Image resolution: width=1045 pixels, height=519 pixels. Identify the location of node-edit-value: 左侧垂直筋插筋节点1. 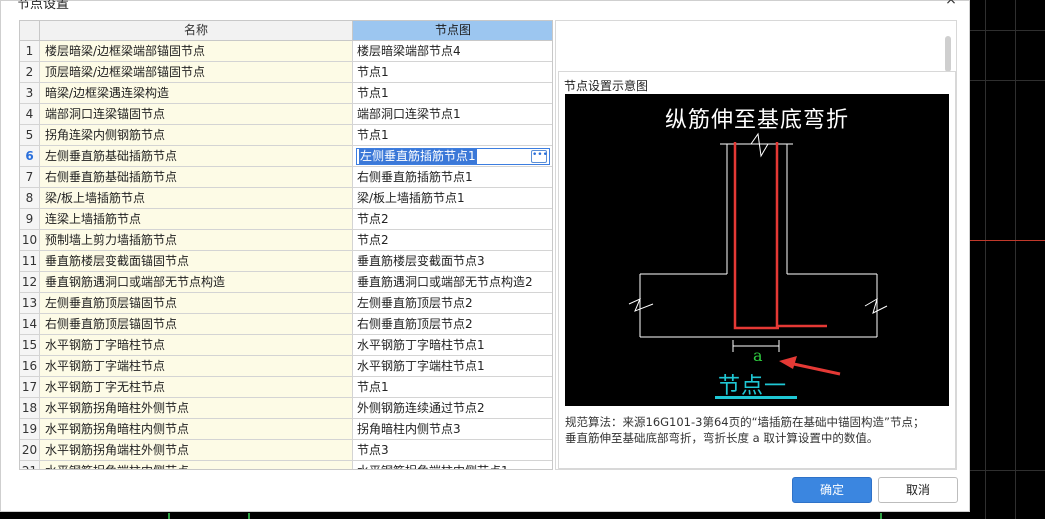
(418, 156).